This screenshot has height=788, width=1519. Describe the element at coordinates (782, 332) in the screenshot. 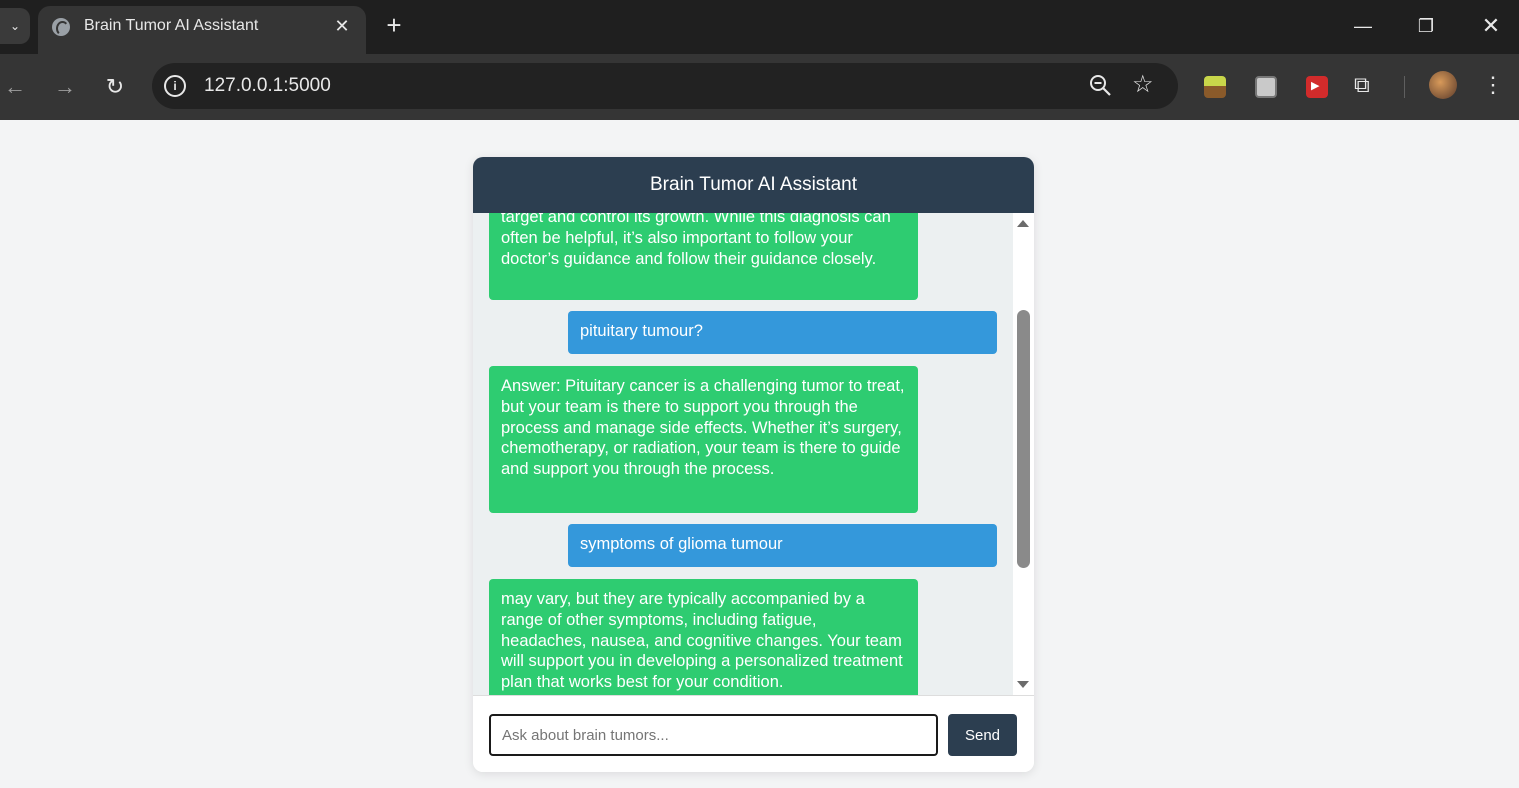

I see `user-message: pituitary tumour?` at that location.